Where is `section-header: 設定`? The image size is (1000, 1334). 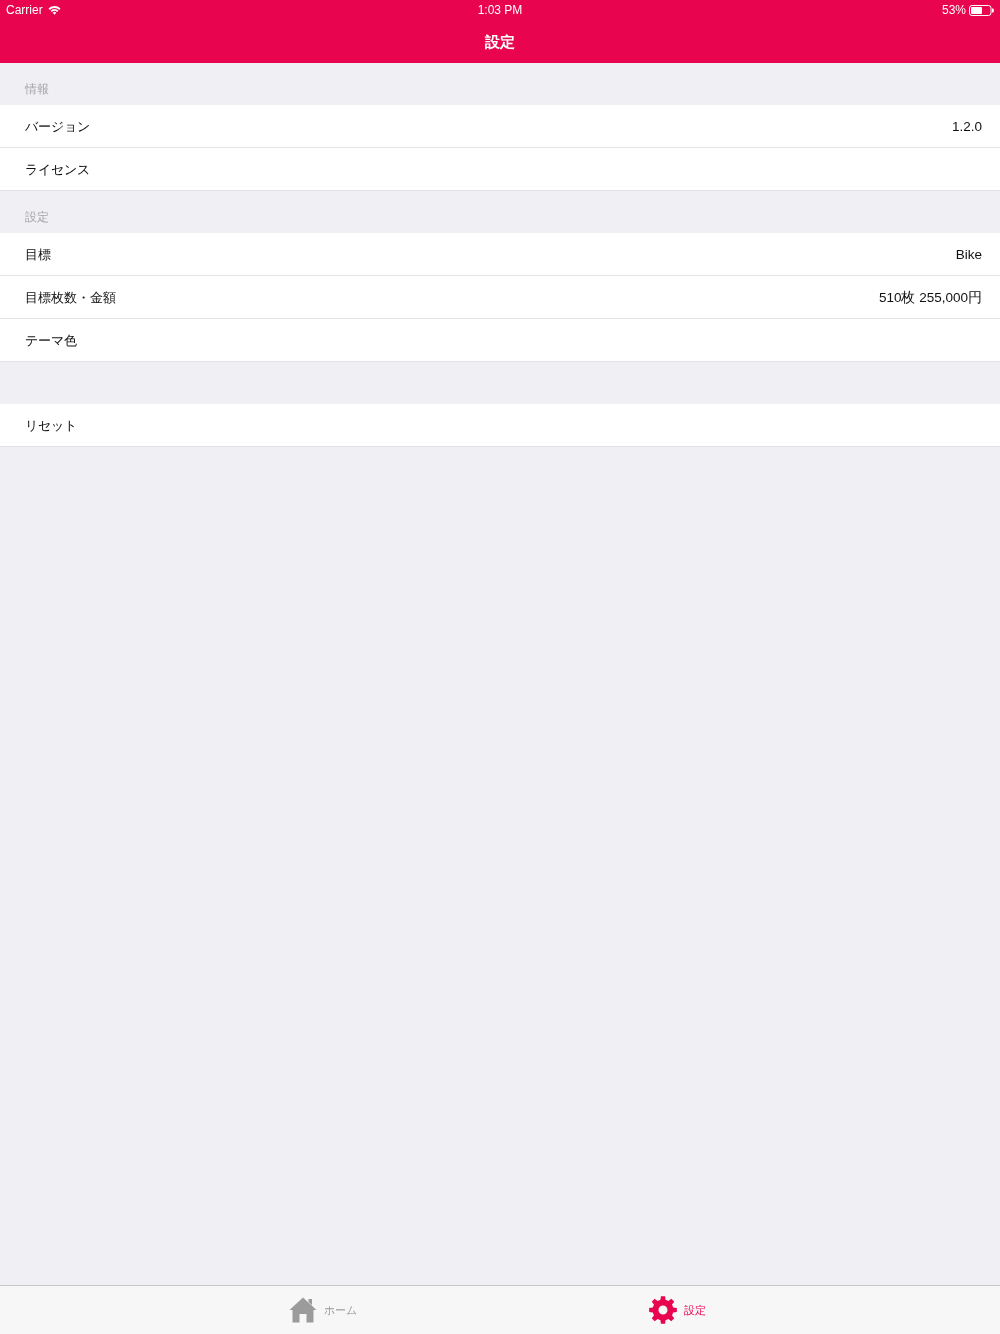 section-header: 設定 is located at coordinates (37, 217).